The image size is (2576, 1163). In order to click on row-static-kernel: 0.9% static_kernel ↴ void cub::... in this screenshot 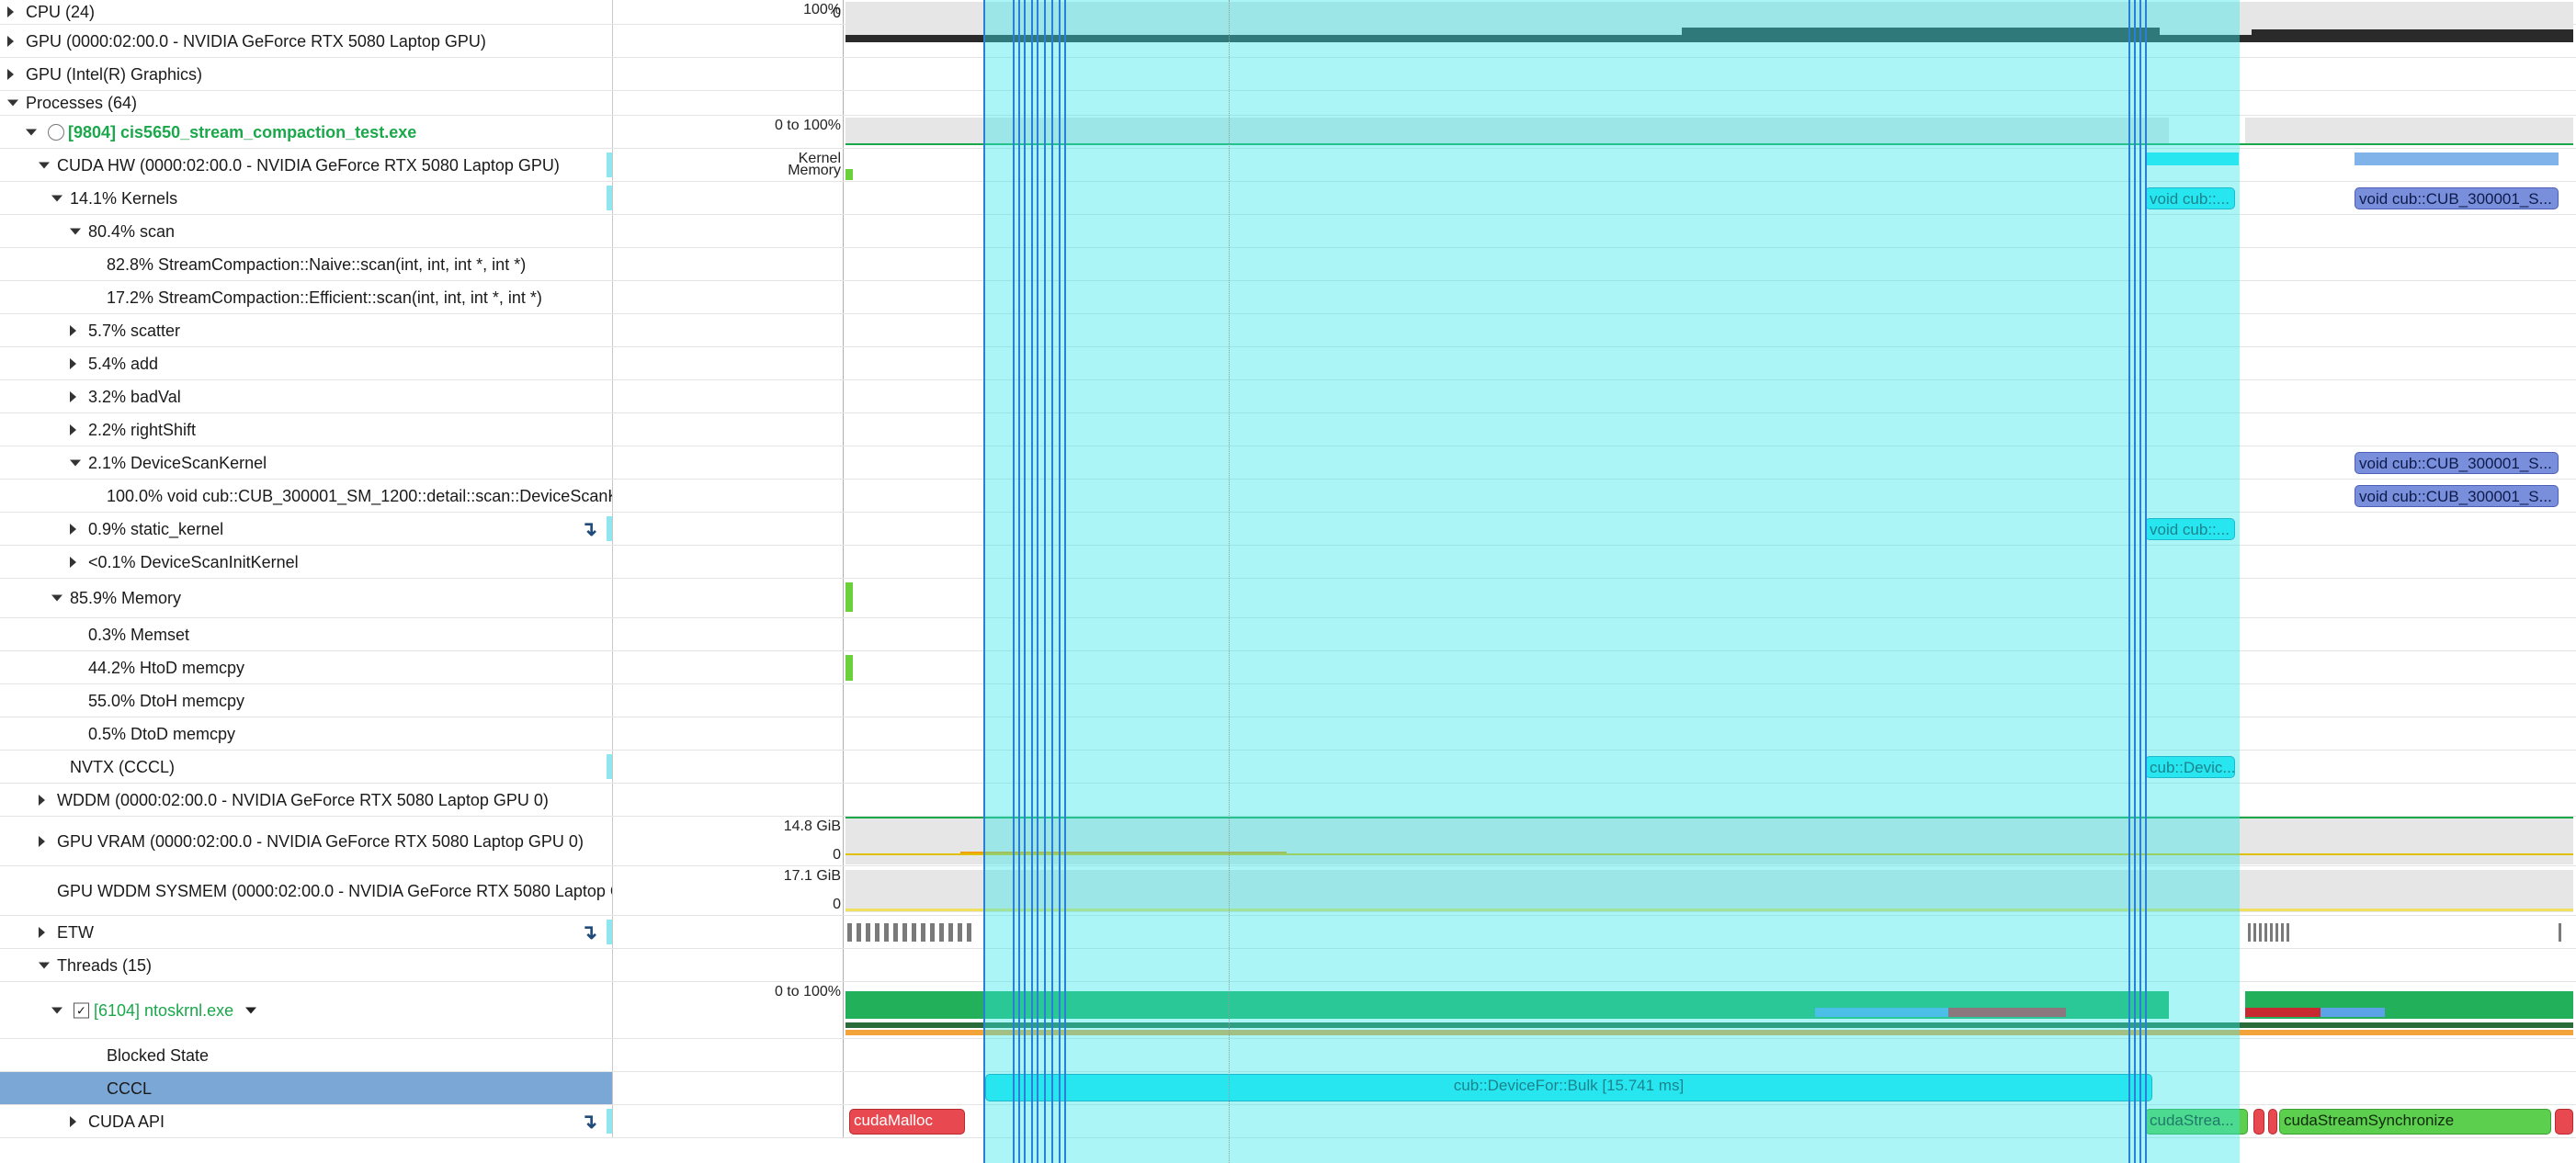, I will do `click(1288, 529)`.